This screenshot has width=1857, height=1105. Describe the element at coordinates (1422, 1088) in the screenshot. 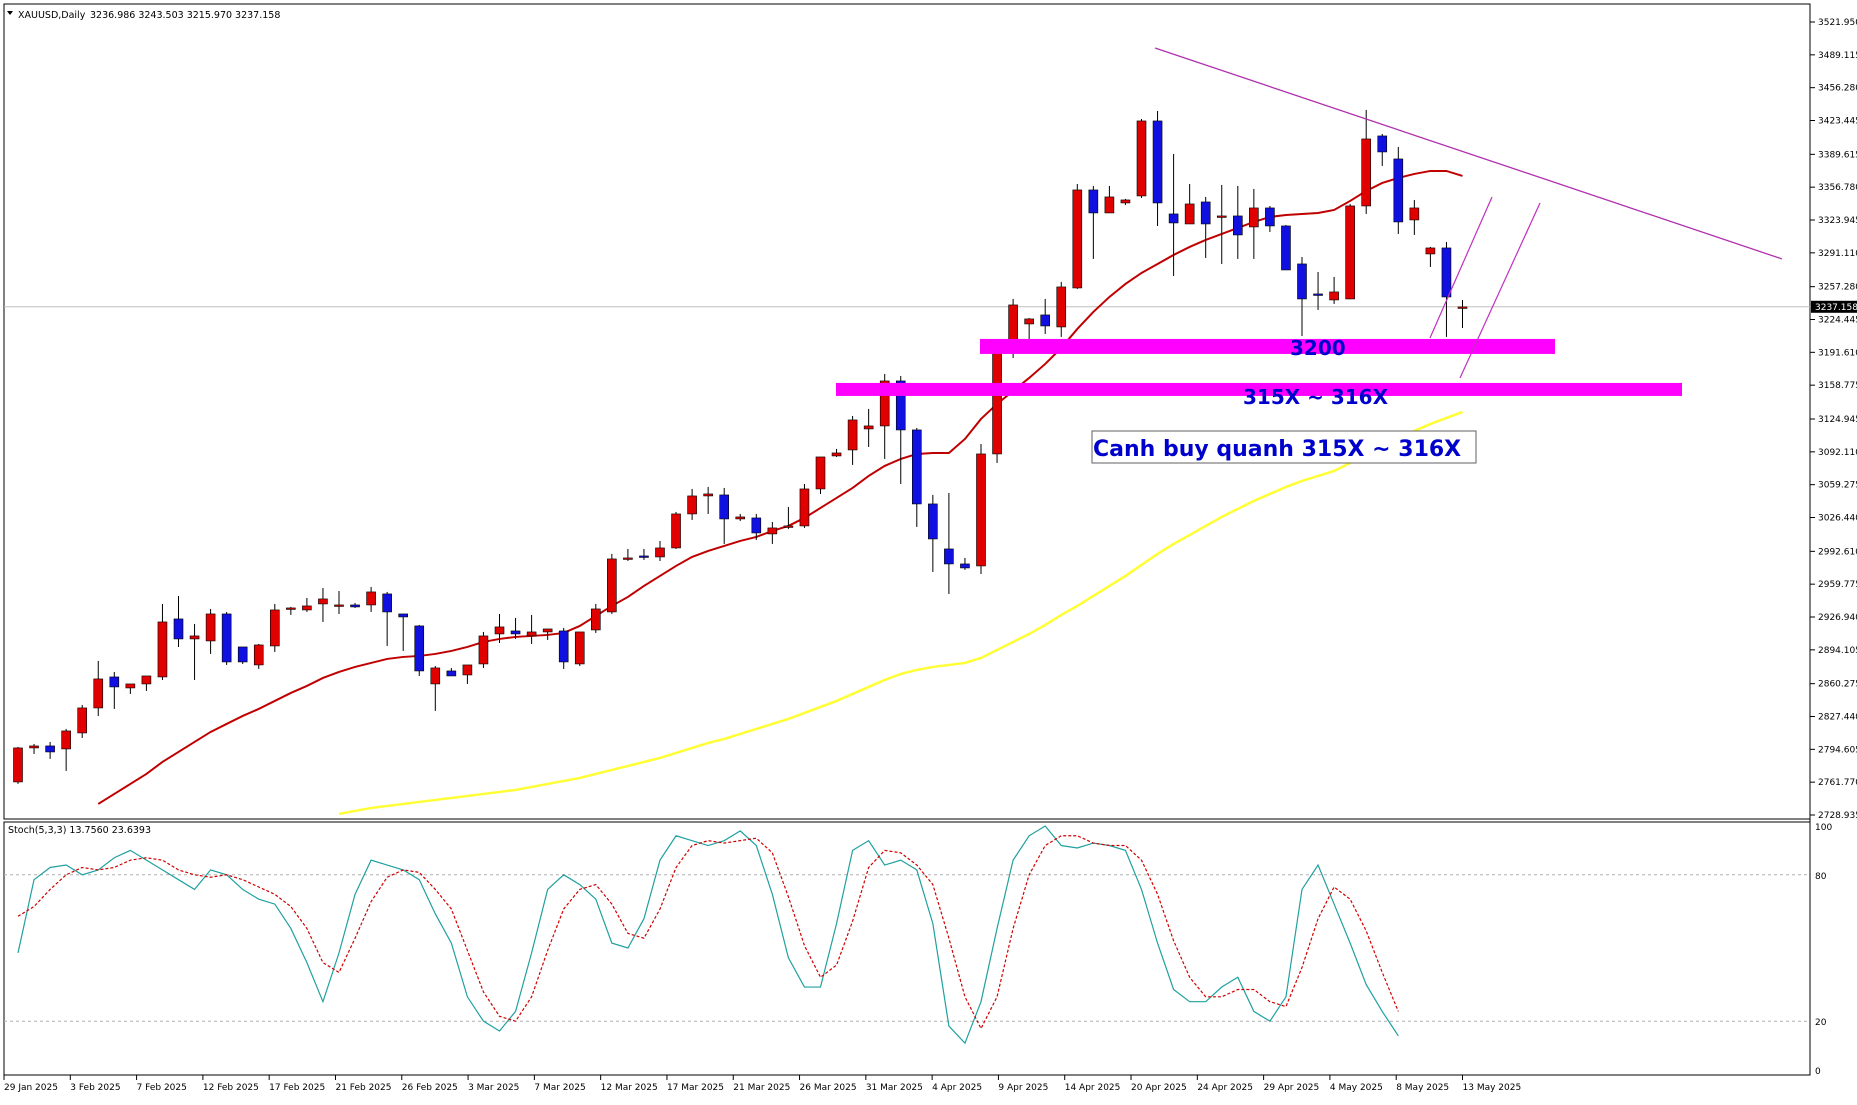

I see `date-tick-label: 8 May 2025` at that location.